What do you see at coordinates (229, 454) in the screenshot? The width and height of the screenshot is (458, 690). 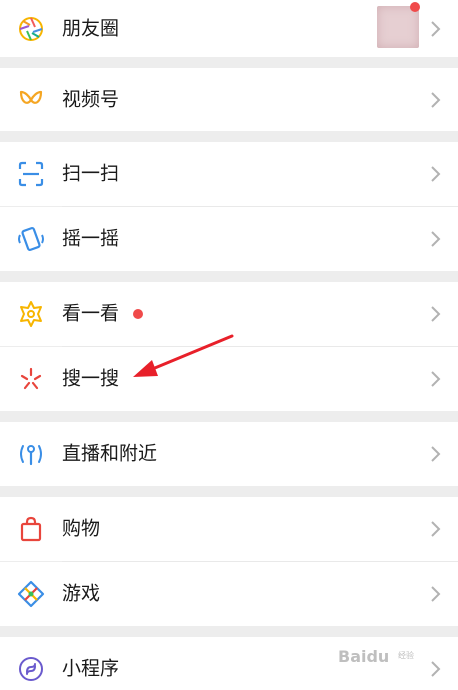 I see `menu-item-live-nearby: 直播和附近` at bounding box center [229, 454].